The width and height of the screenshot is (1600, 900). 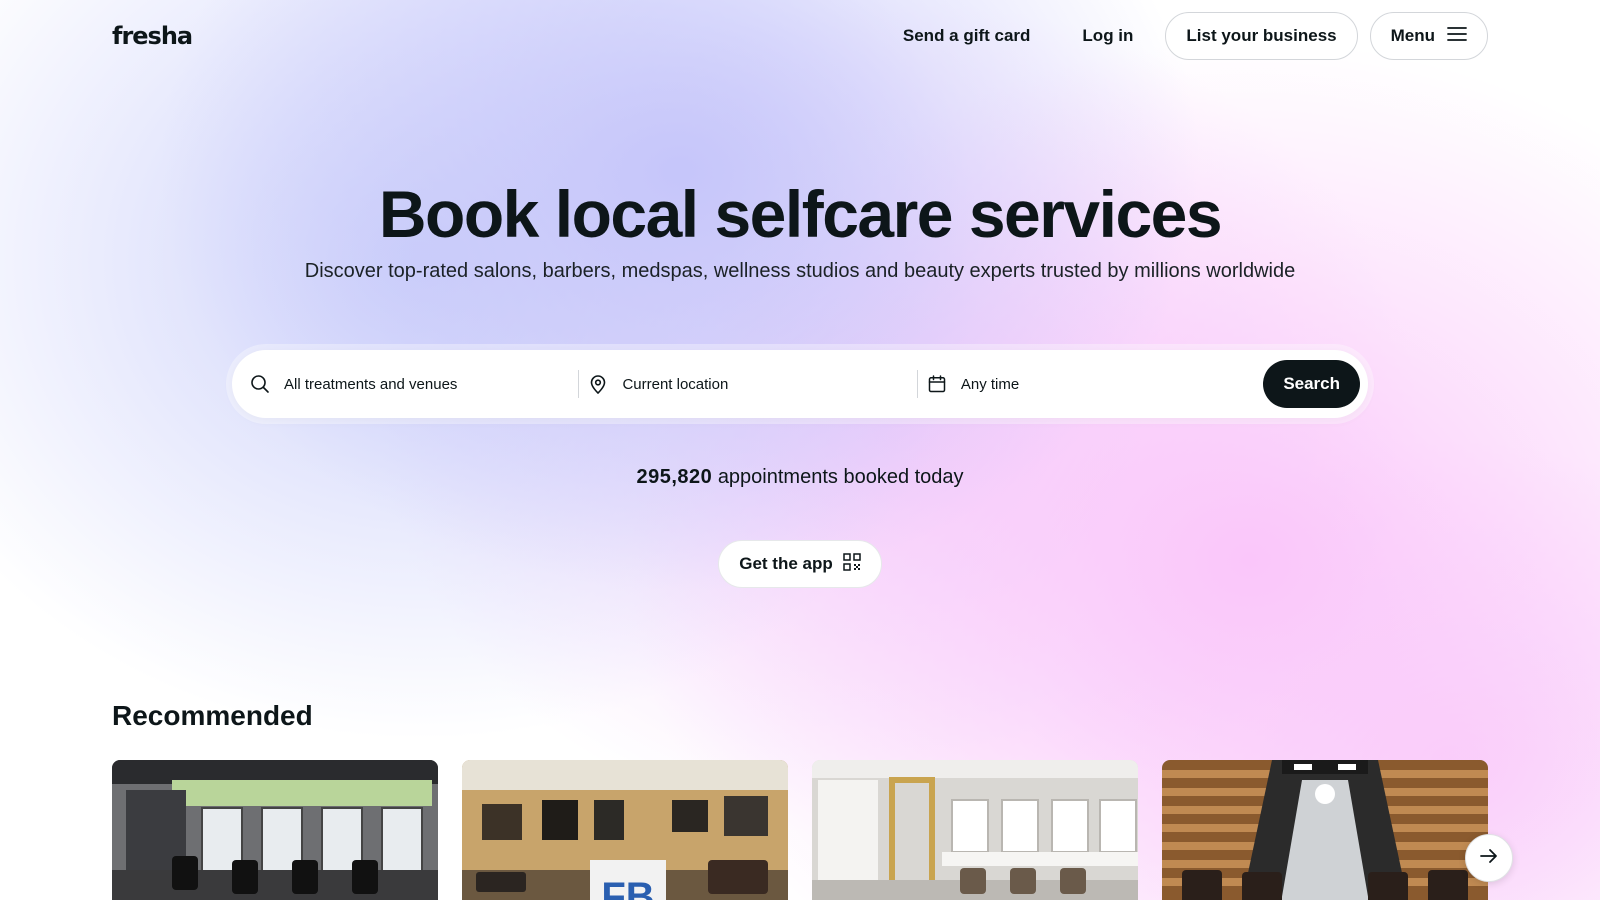 I want to click on location-pin-icon, so click(x=598, y=384).